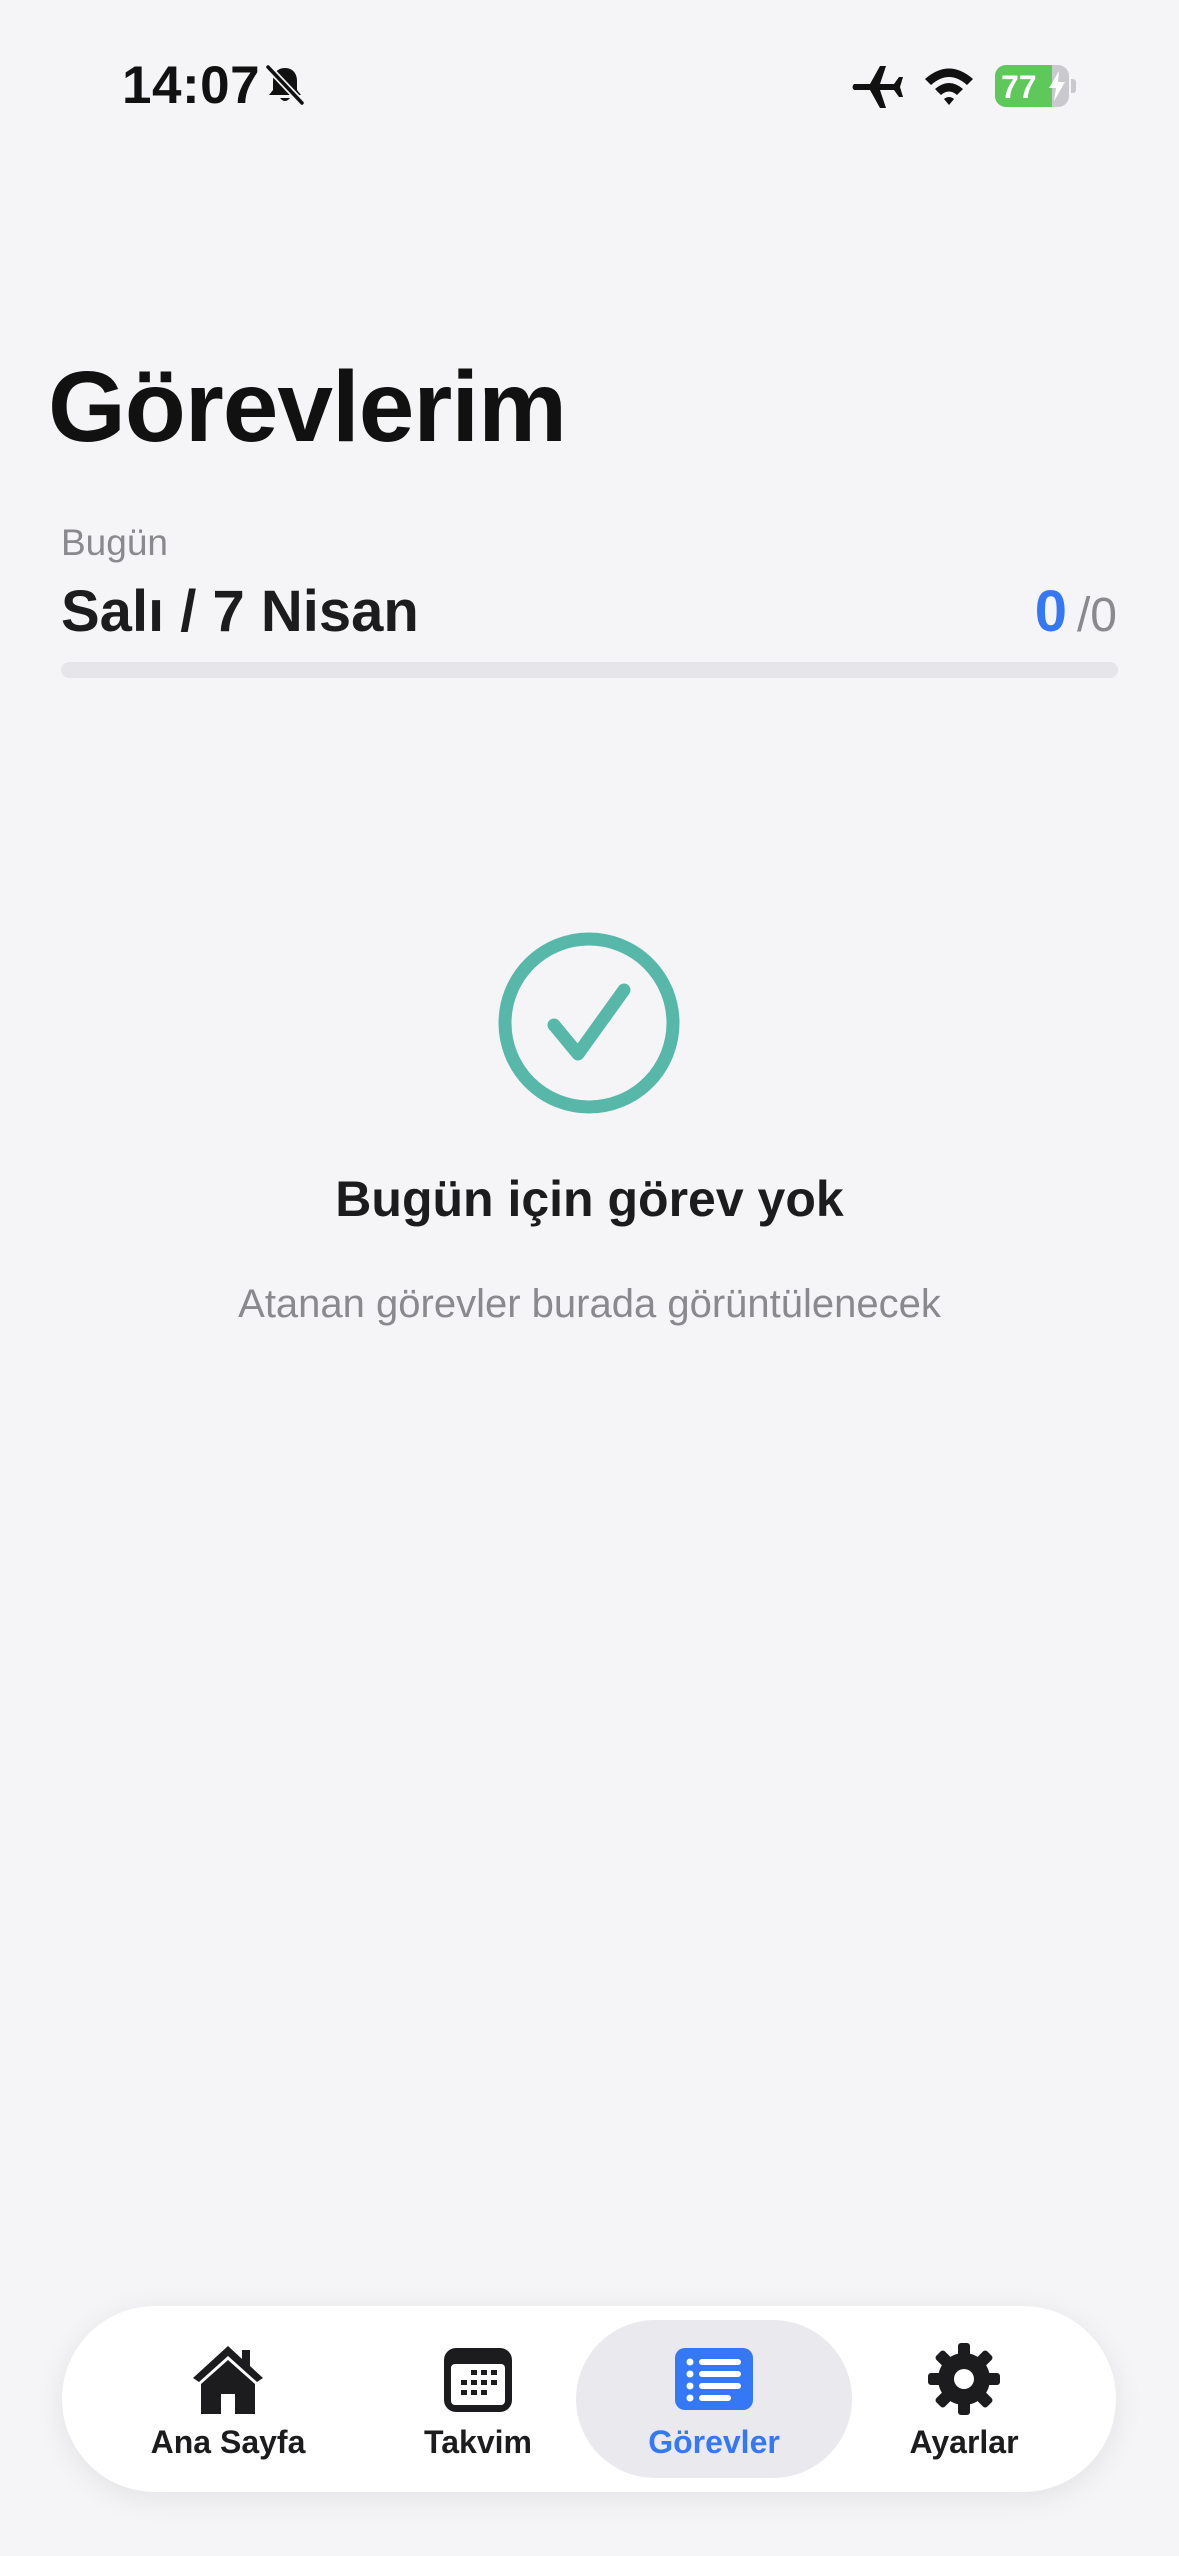  I want to click on empty-state-subtitle: Atanan görevler burada görüntülenecek, so click(589, 1304).